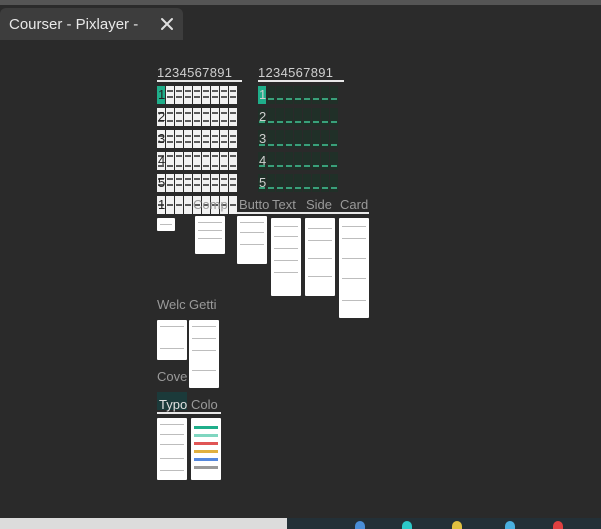  I want to click on frame-button, so click(252, 240).